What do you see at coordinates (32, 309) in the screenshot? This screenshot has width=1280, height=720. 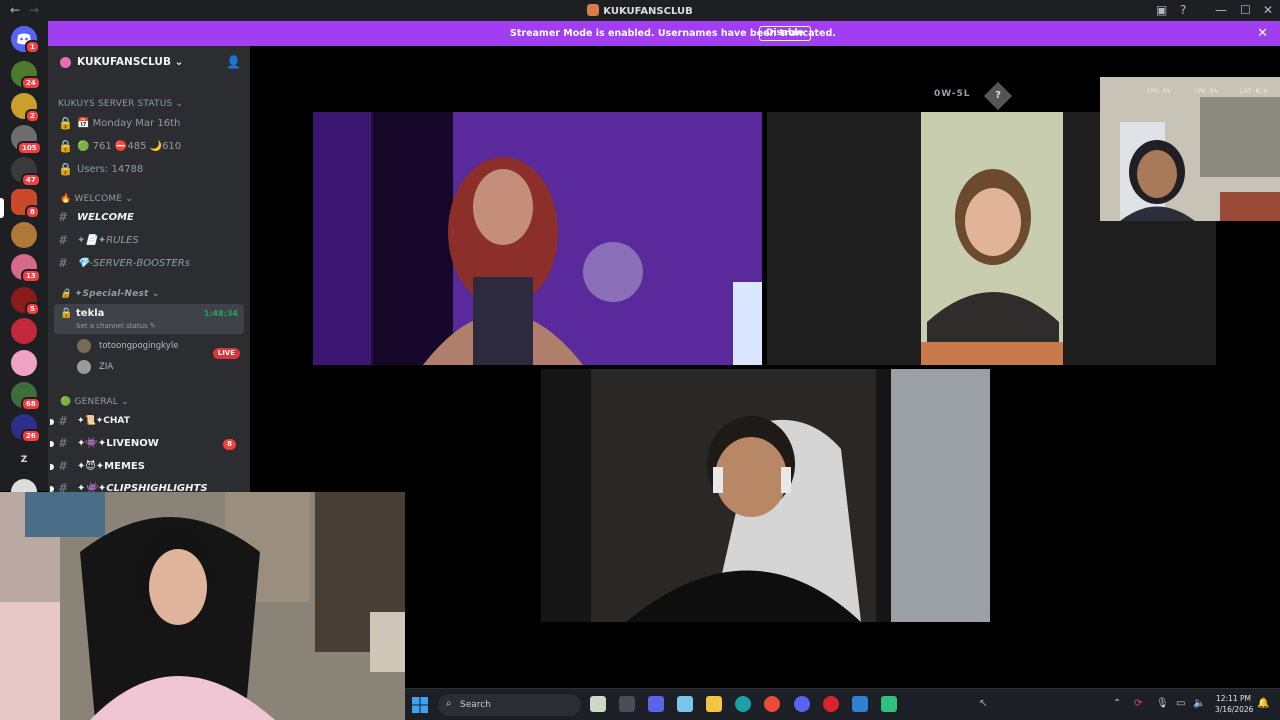 I see `unread-badge: 5` at bounding box center [32, 309].